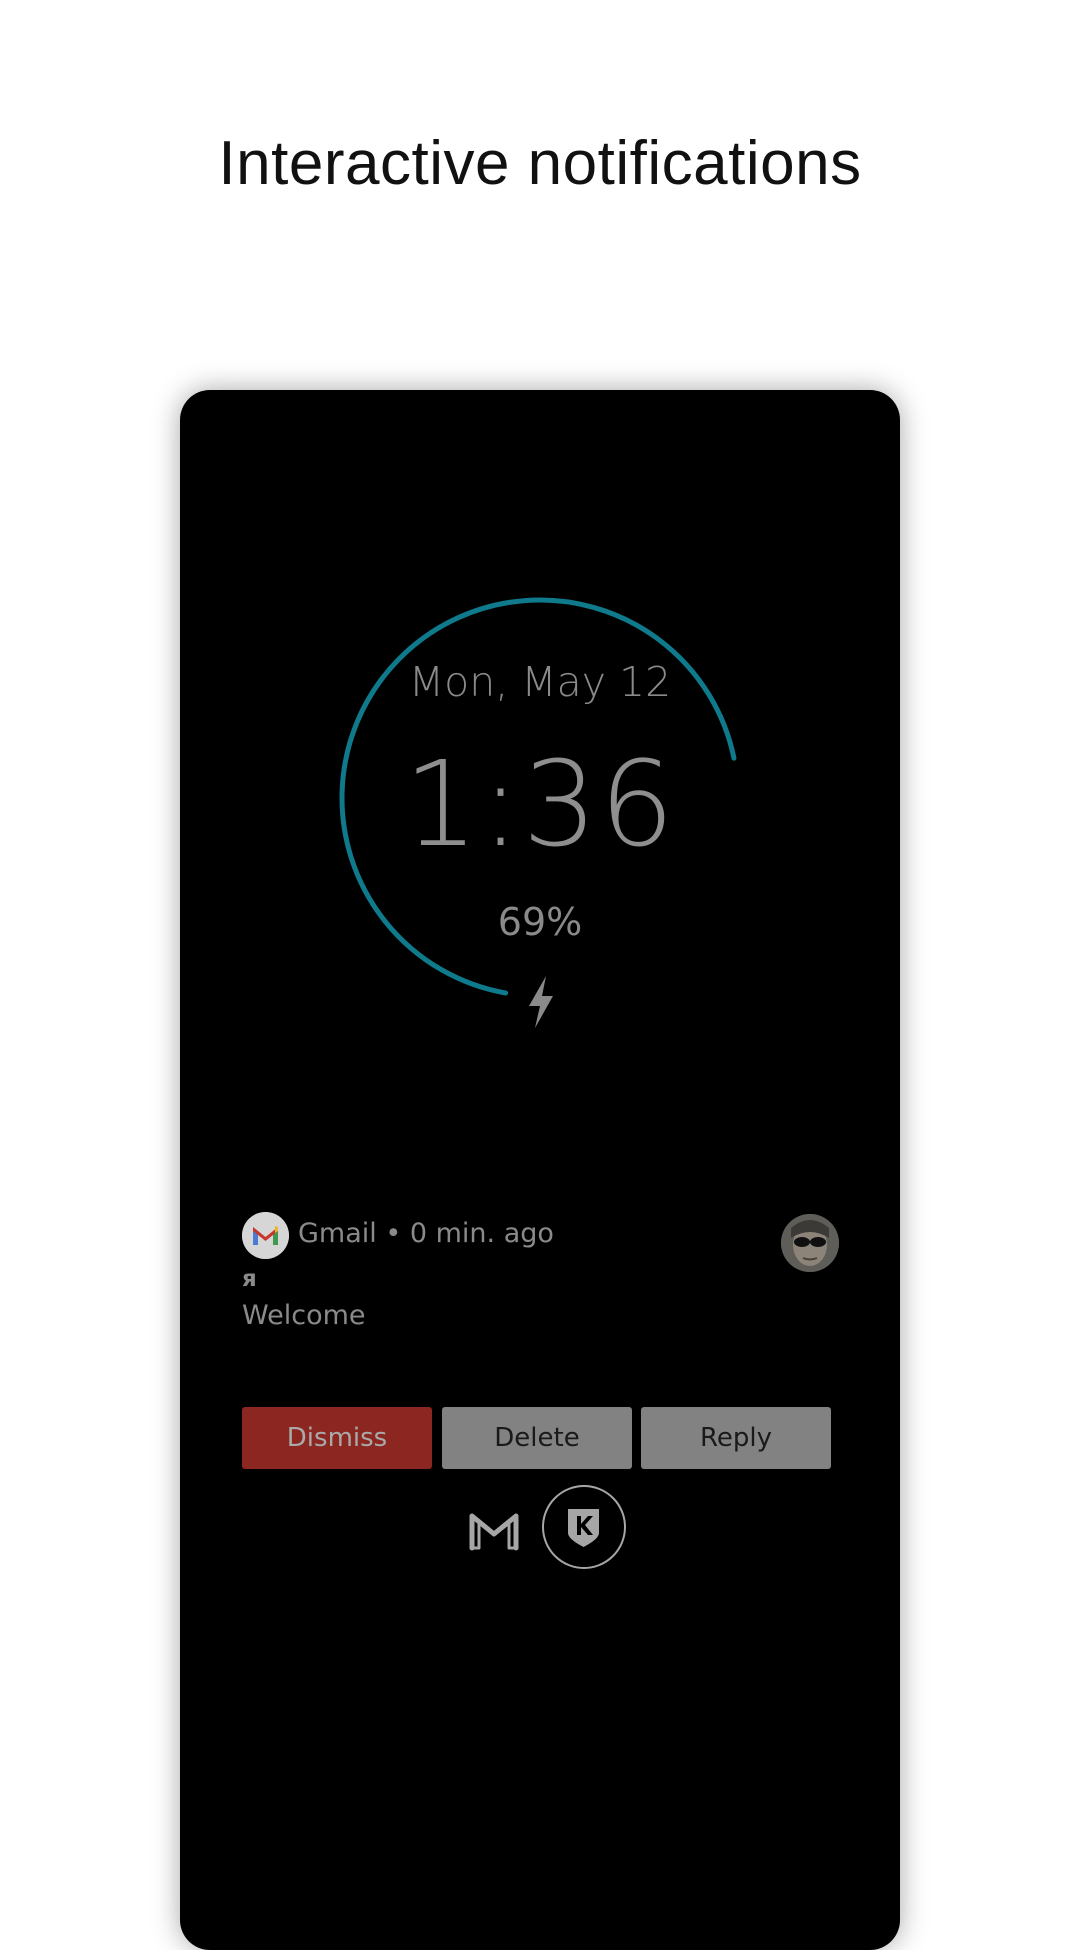 The height and width of the screenshot is (1950, 1080). I want to click on notification-sender: я, so click(249, 1279).